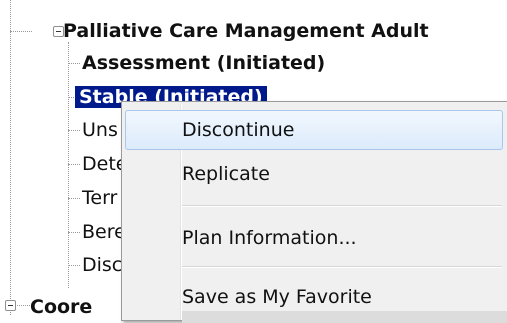 The height and width of the screenshot is (323, 507). Describe the element at coordinates (99, 198) in the screenshot. I see `tree-node-terminal: Terr` at that location.